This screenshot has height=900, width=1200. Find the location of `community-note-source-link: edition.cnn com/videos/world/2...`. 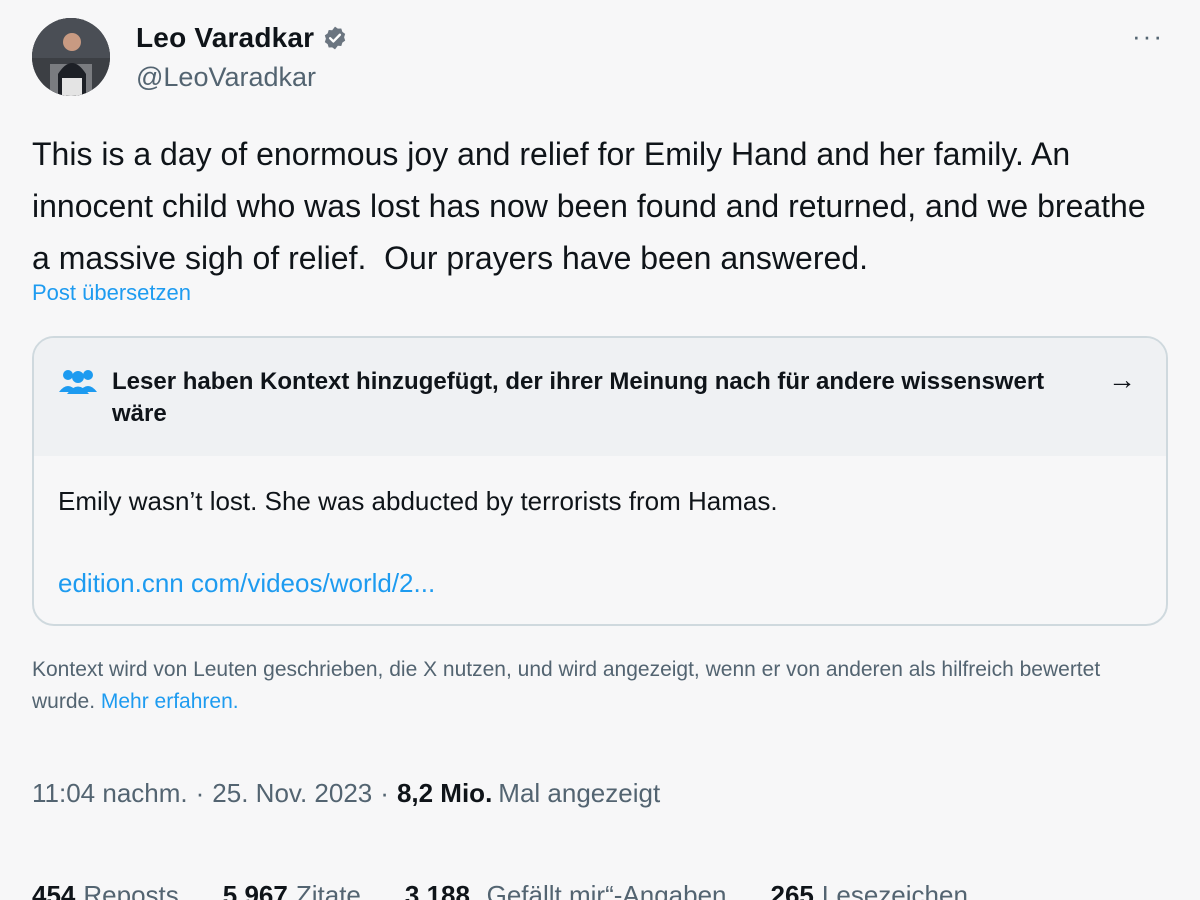

community-note-source-link: edition.cnn com/videos/world/2... is located at coordinates (246, 583).